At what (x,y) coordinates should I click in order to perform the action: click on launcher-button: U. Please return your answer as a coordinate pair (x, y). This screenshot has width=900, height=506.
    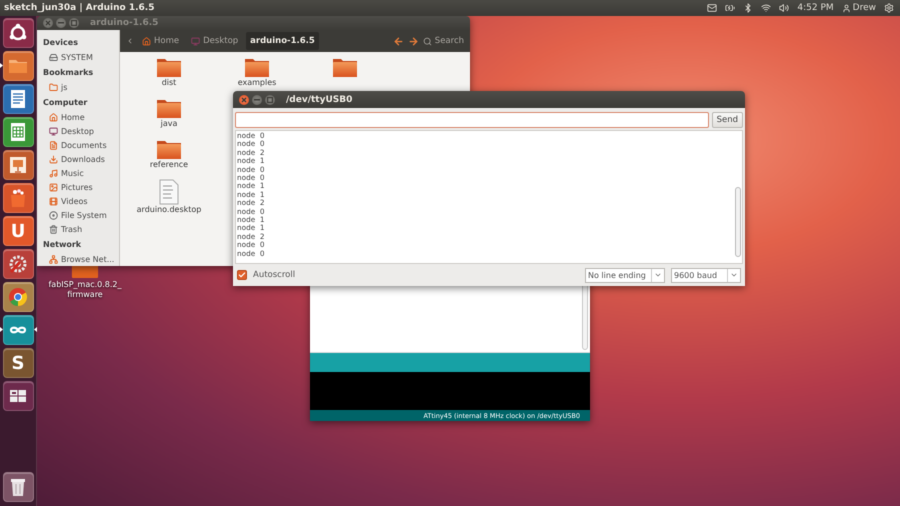
    Looking at the image, I should click on (18, 231).